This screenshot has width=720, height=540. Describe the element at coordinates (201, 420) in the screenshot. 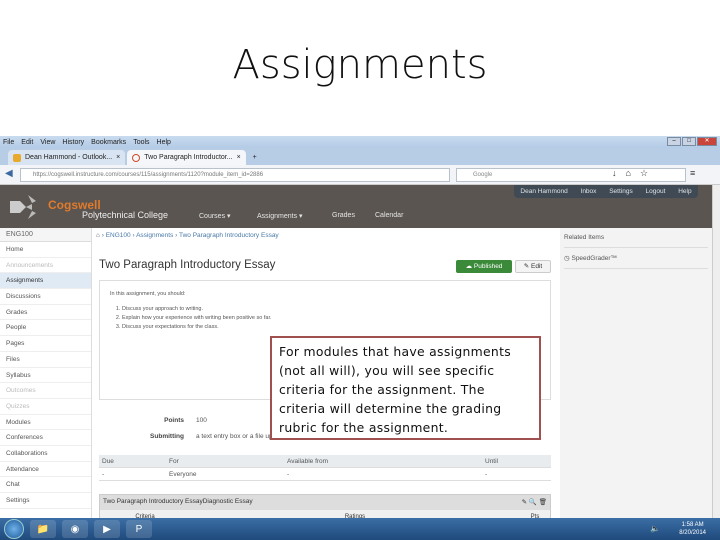

I see `points-value: 100` at that location.